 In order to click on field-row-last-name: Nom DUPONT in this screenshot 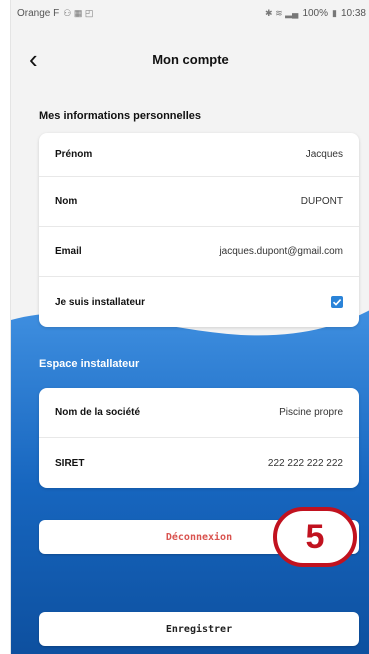, I will do `click(199, 202)`.